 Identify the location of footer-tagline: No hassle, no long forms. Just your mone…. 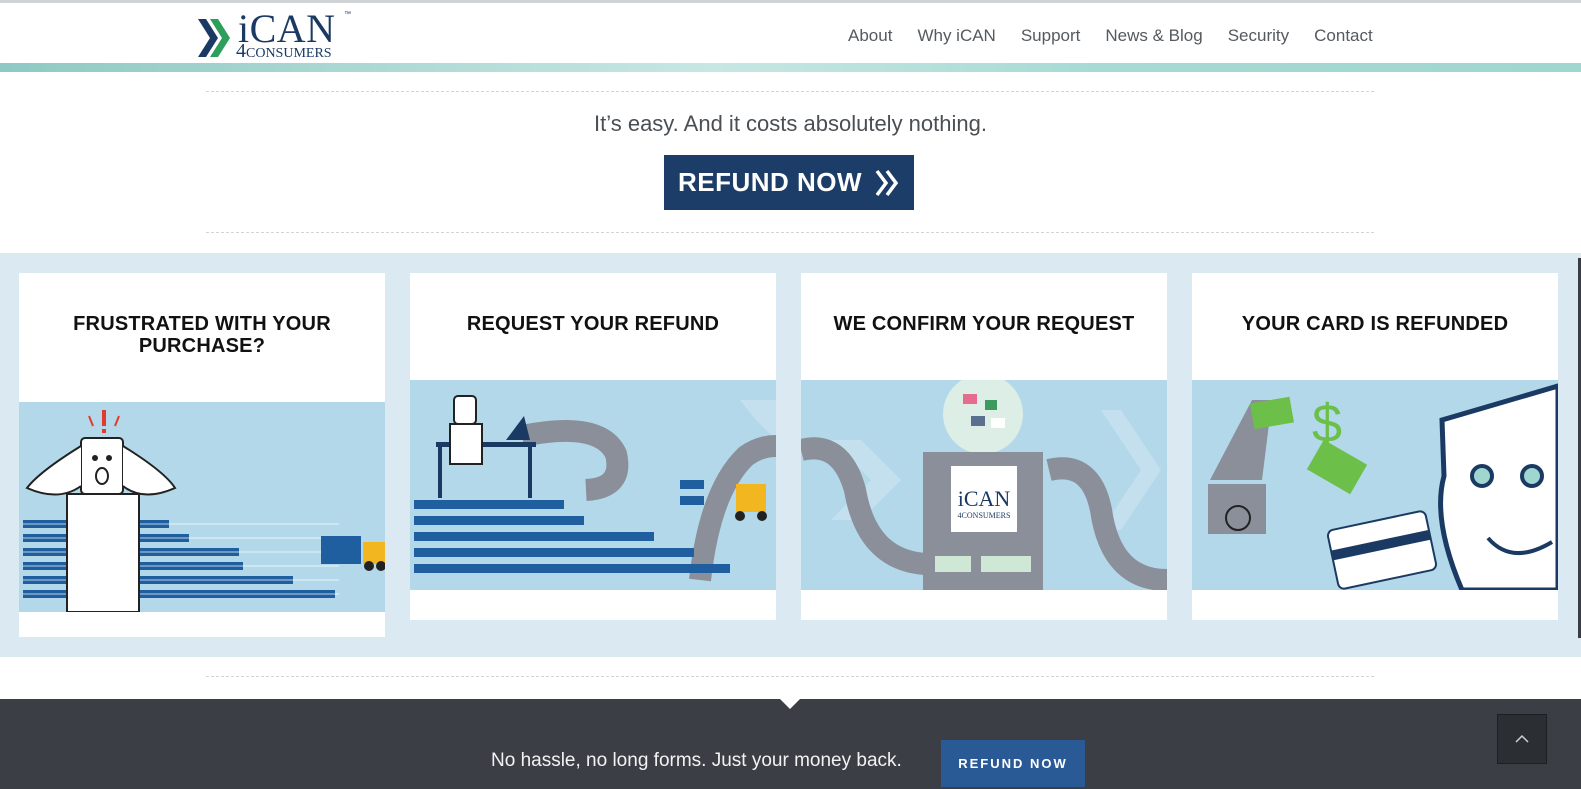
(696, 760).